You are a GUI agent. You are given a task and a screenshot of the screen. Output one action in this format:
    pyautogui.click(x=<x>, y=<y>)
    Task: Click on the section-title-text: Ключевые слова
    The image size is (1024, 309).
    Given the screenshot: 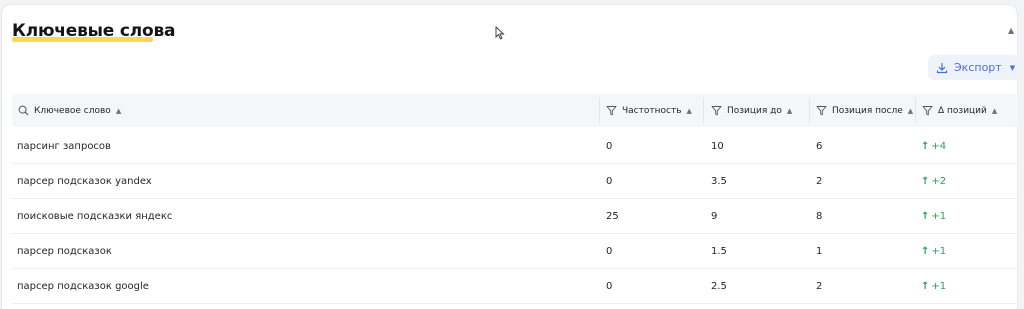 What is the action you would take?
    pyautogui.click(x=94, y=31)
    